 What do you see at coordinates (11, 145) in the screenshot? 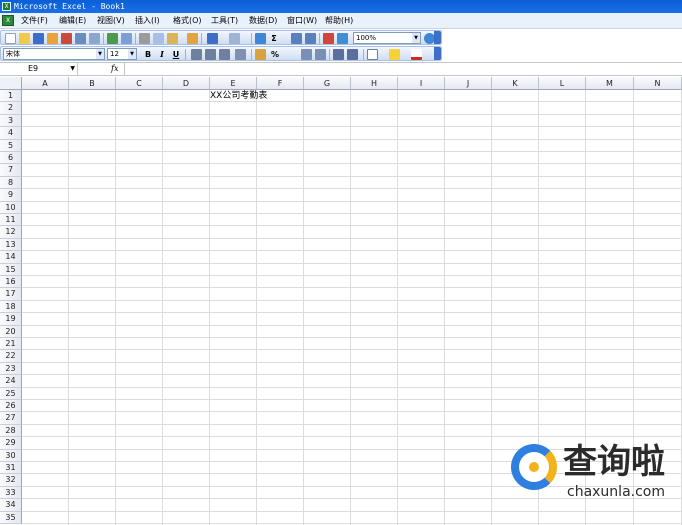
I see `row-header-5: 5` at bounding box center [11, 145].